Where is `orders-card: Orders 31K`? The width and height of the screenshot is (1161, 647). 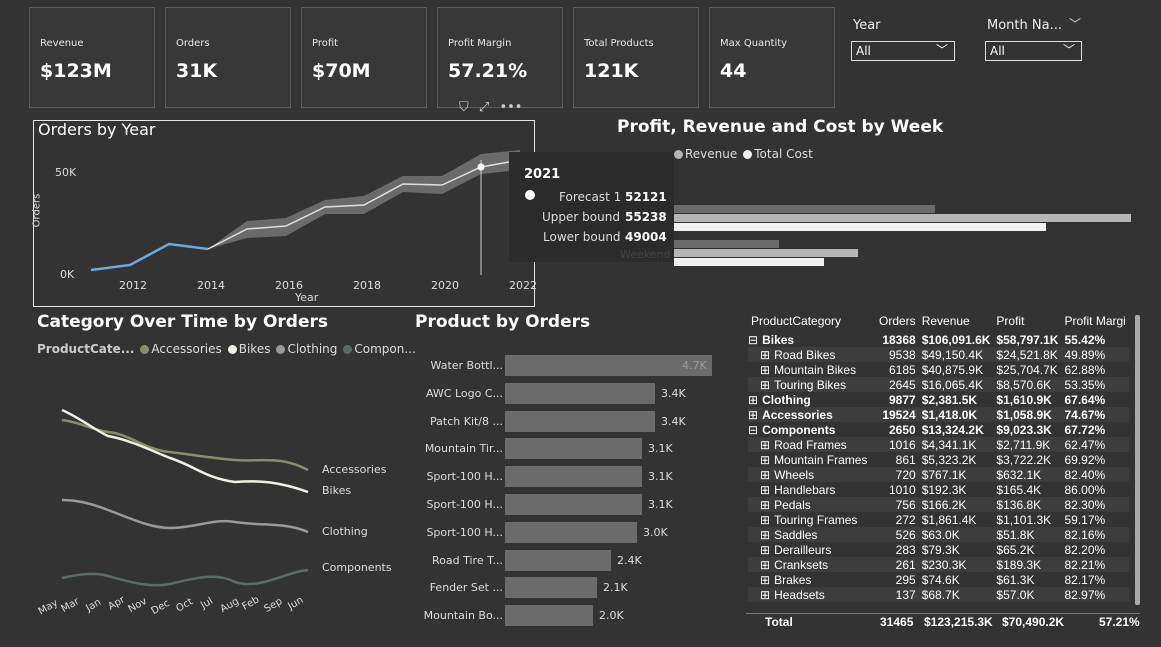 orders-card: Orders 31K is located at coordinates (228, 57).